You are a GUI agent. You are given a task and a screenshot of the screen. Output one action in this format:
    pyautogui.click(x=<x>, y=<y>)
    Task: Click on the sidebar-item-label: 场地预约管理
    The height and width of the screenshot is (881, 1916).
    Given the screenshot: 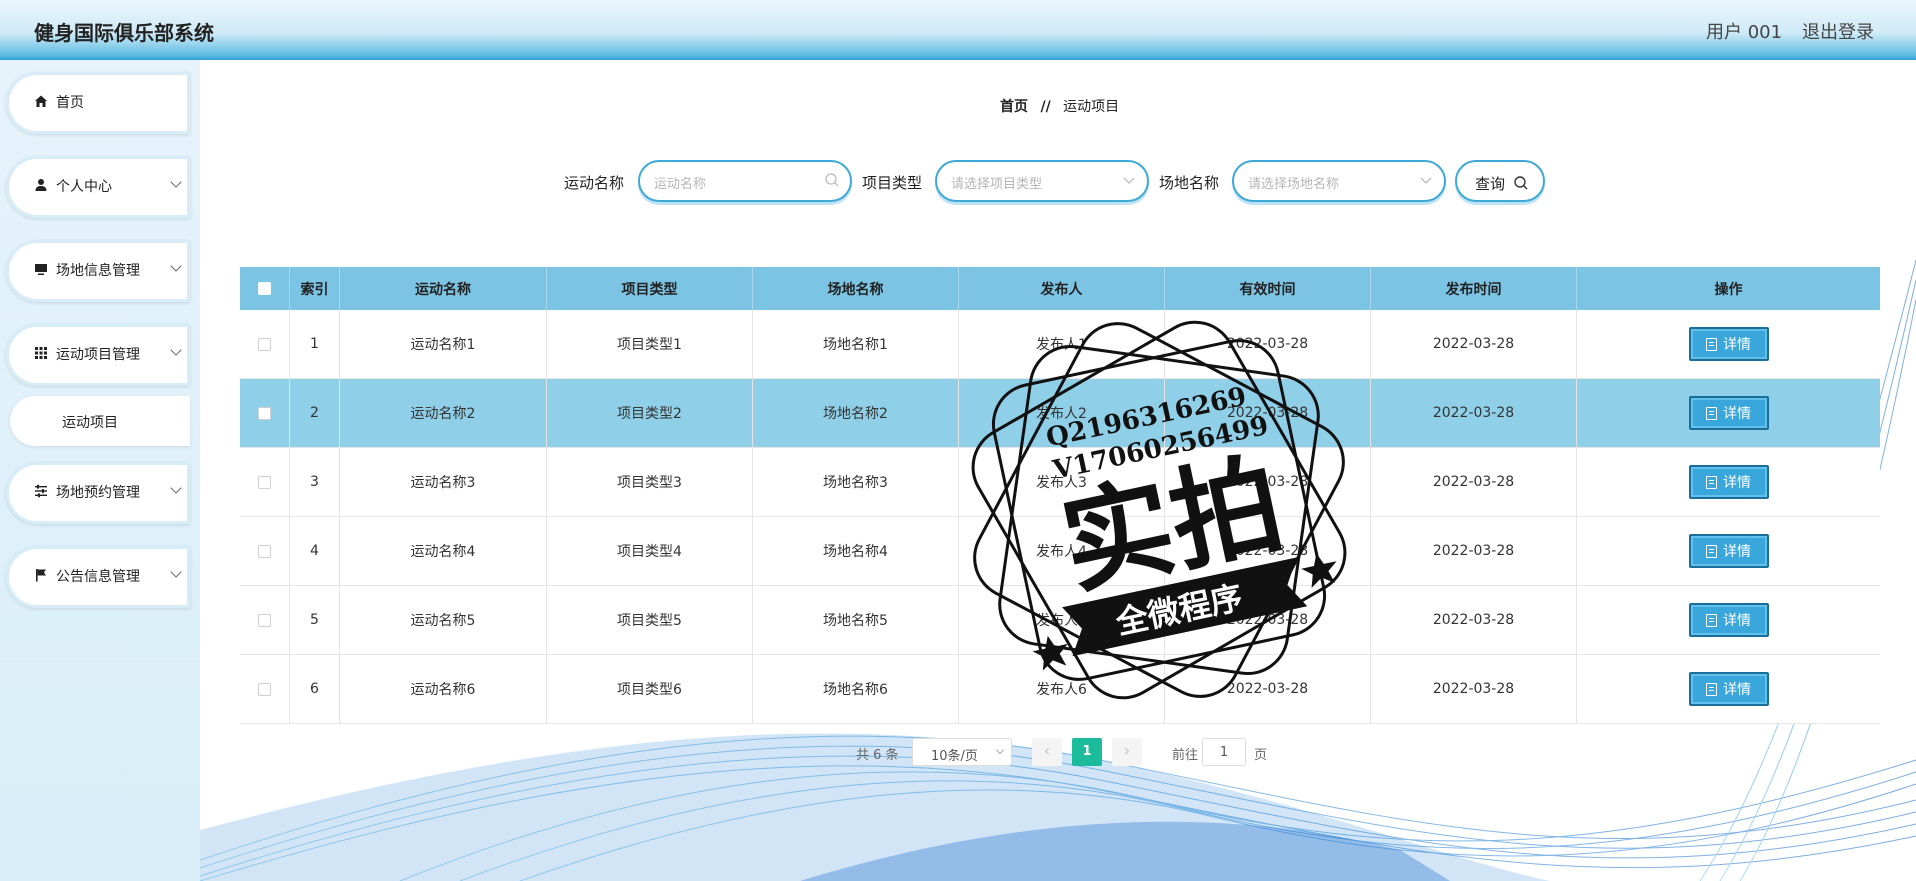 What is the action you would take?
    pyautogui.click(x=98, y=493)
    